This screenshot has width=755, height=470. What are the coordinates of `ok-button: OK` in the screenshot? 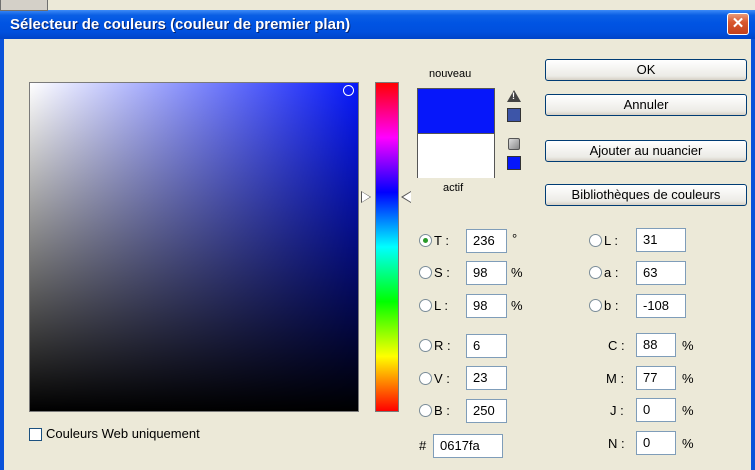 It's located at (646, 70).